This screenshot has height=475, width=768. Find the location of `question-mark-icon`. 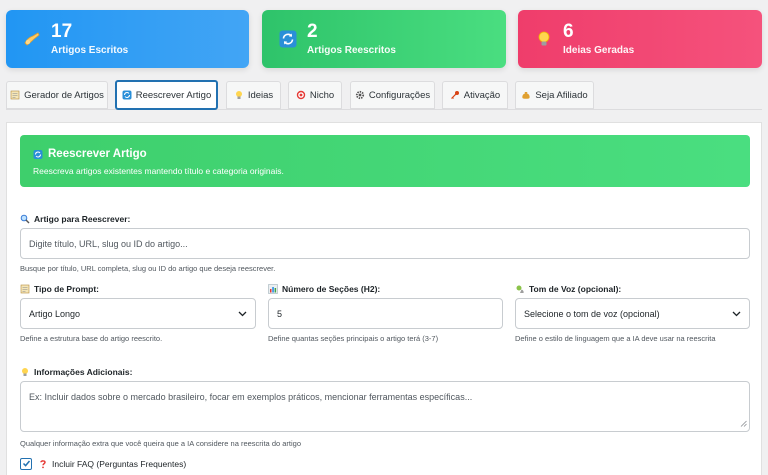

question-mark-icon is located at coordinates (43, 464).